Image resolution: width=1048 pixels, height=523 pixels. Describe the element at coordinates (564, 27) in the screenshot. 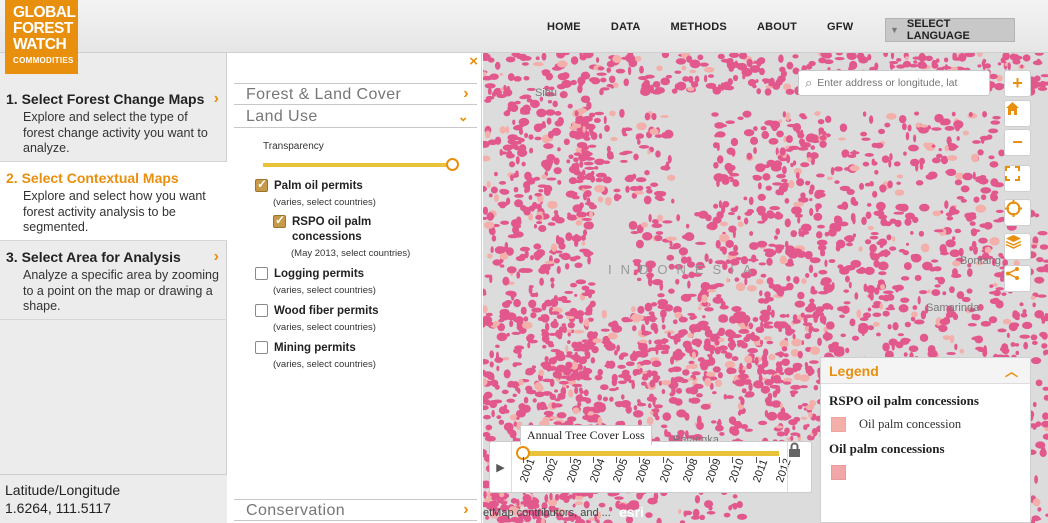

I see `nav-home: HOME` at that location.